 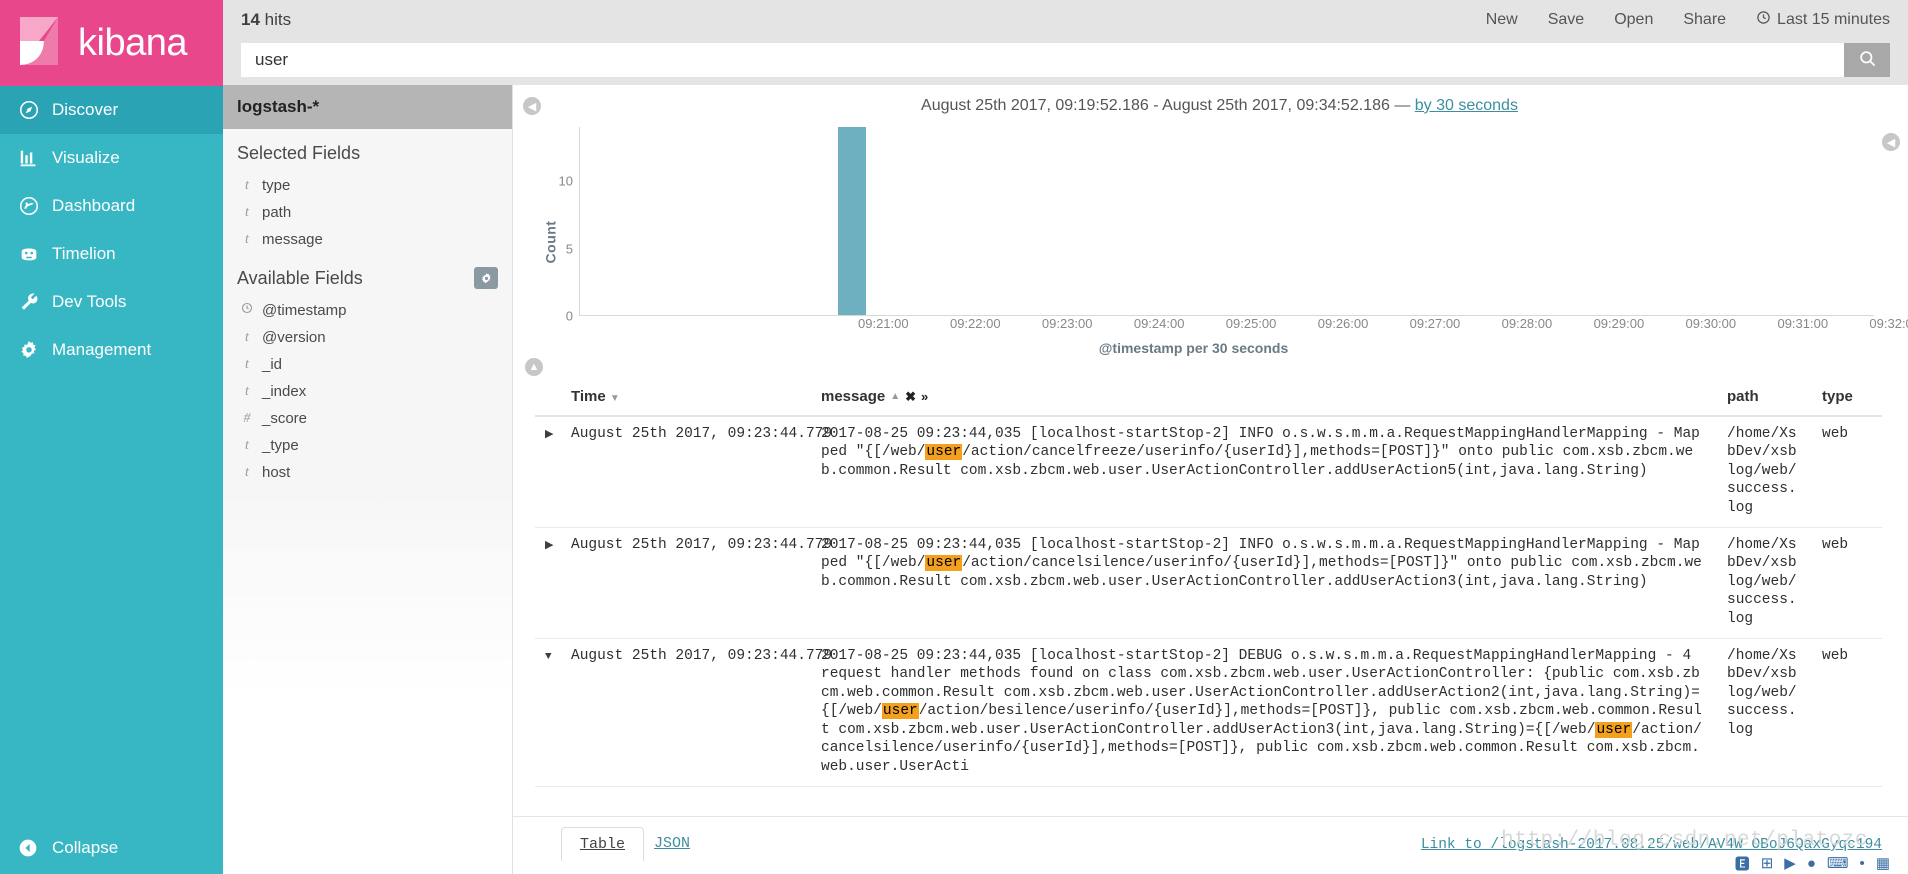 I want to click on interval-link: by 30 seconds, so click(x=1466, y=105).